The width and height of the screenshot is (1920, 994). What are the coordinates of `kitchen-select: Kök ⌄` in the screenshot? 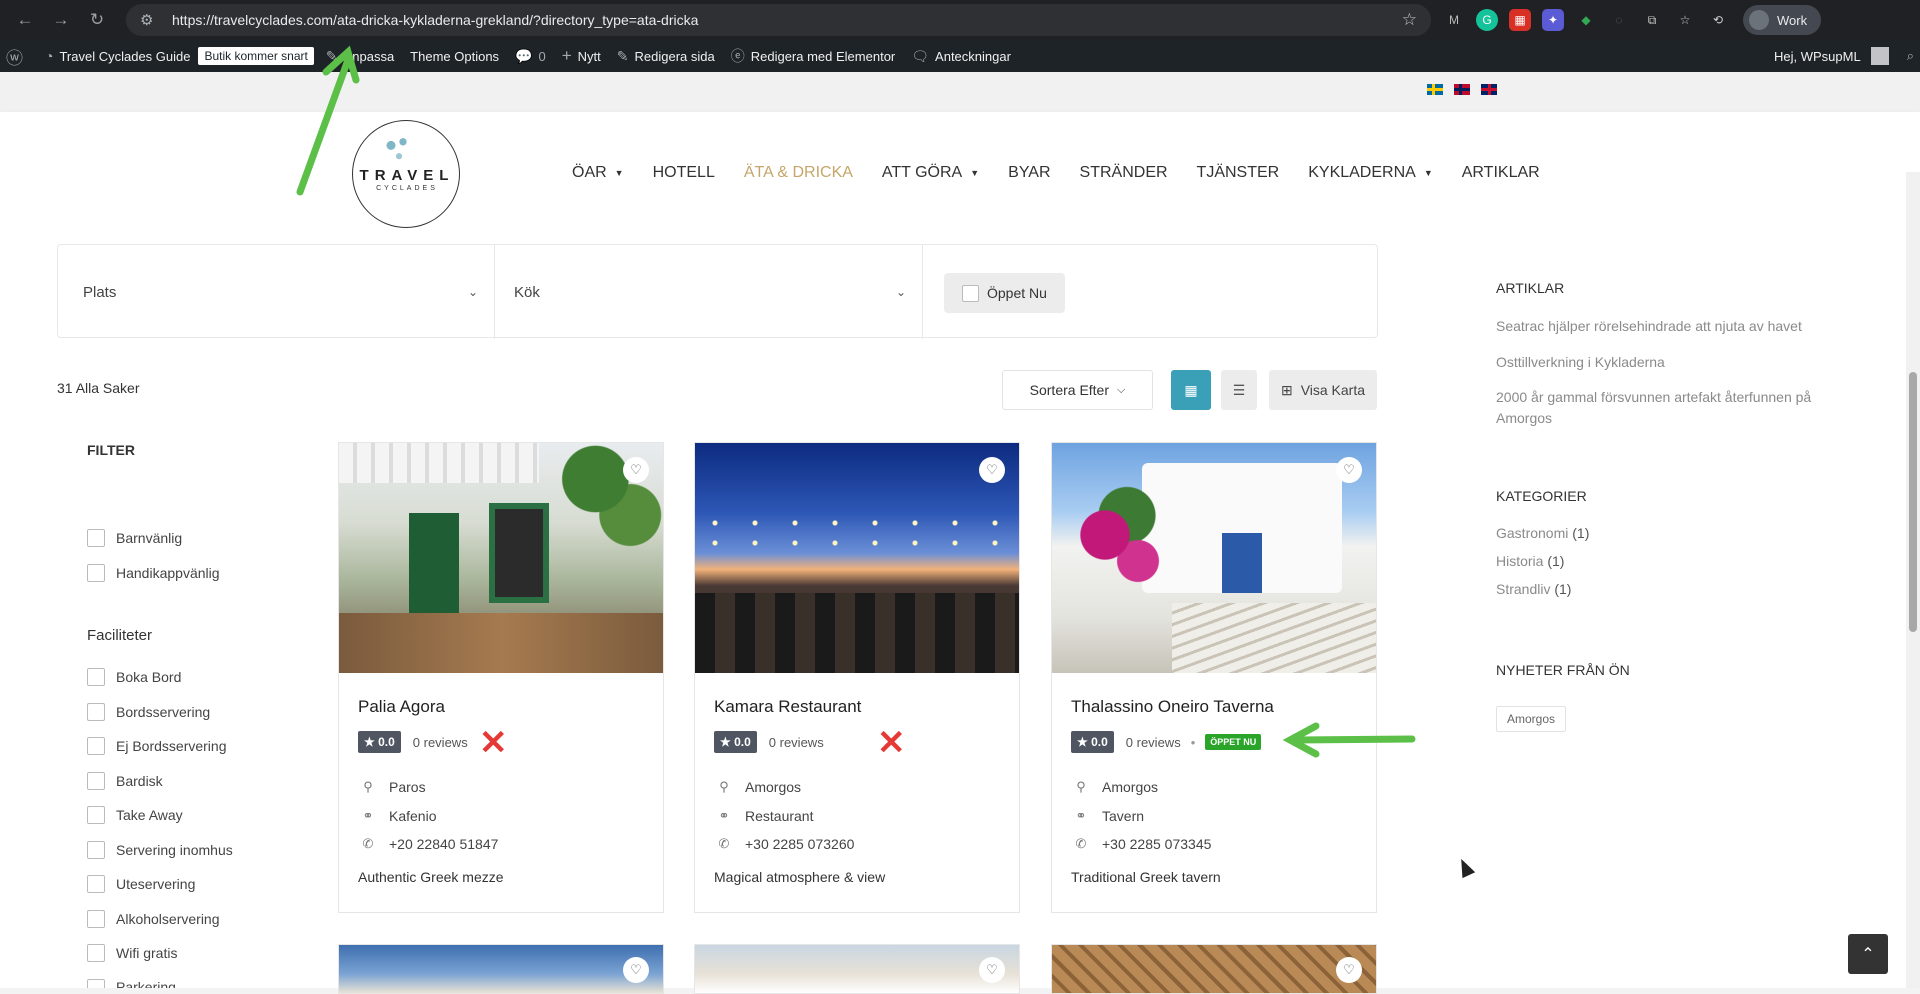 It's located at (709, 292).